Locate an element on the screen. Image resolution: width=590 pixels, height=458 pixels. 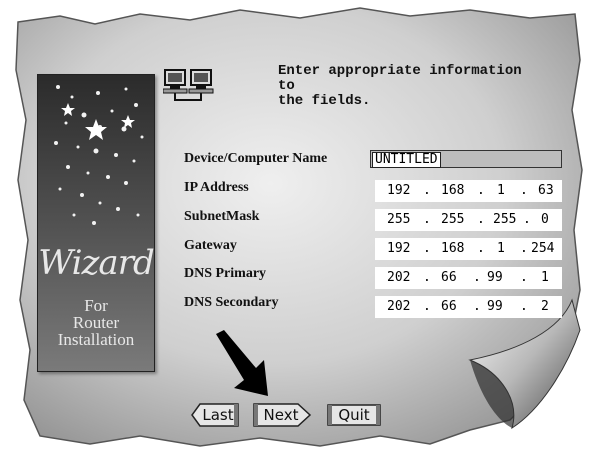
instruction-line-1: Enter appropriate information to is located at coordinates (400, 78).